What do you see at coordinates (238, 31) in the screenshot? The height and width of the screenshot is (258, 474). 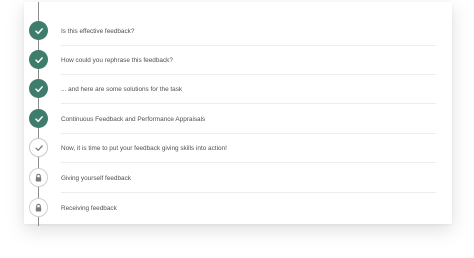 I see `step-item-1: Is this effective feedback?` at bounding box center [238, 31].